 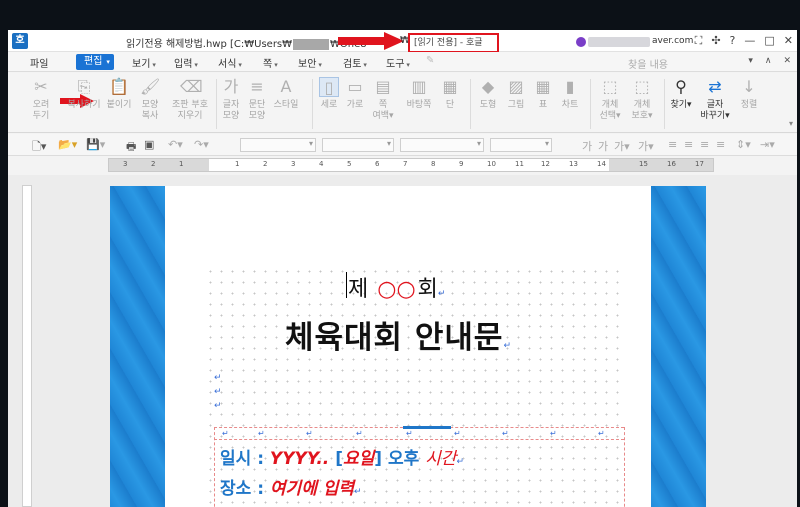 I want to click on ruler-number: 2, so click(x=153, y=164).